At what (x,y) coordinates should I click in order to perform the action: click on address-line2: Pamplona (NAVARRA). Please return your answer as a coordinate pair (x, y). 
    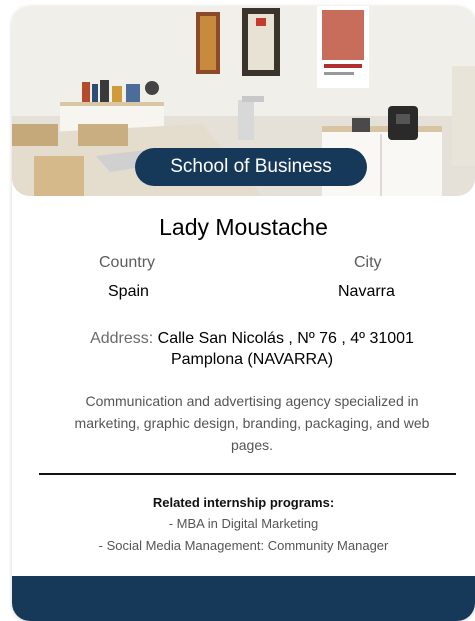
    Looking at the image, I should click on (252, 359).